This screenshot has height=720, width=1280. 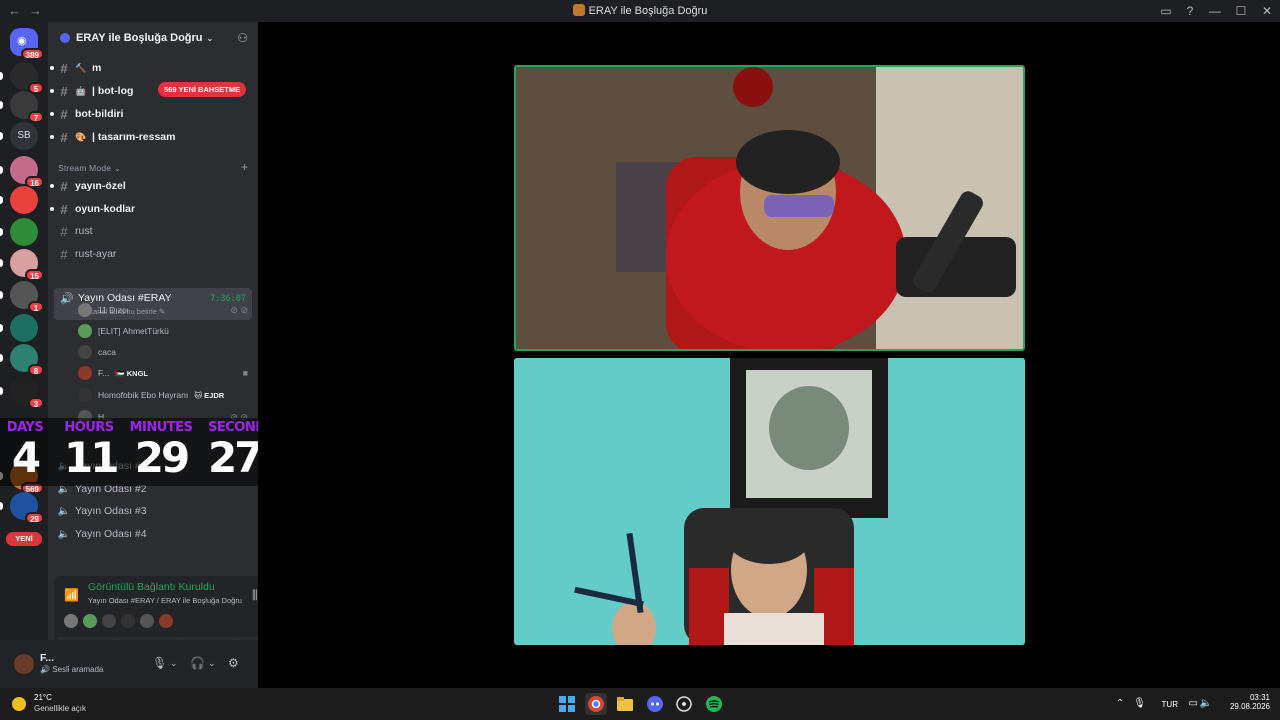 What do you see at coordinates (22, 107) in the screenshot?
I see `server-icon: 7` at bounding box center [22, 107].